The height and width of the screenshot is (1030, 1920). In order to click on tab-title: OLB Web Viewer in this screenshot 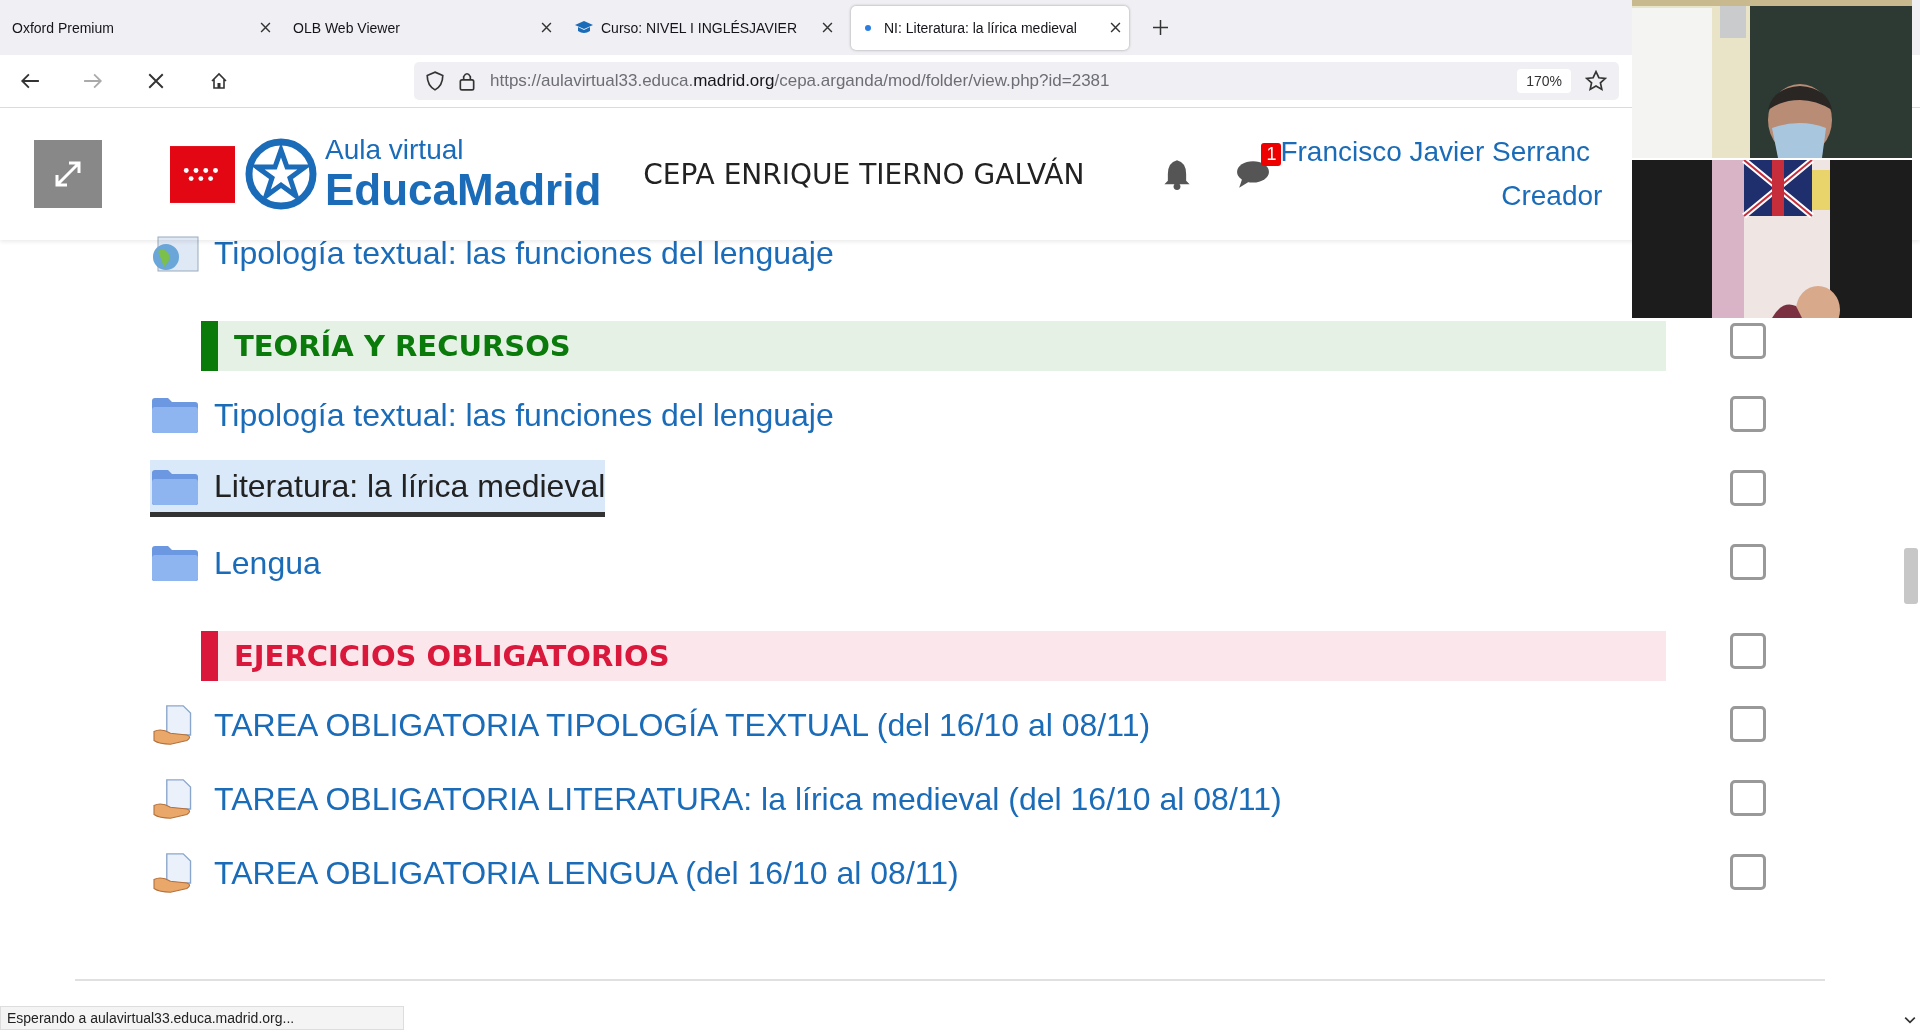, I will do `click(347, 27)`.